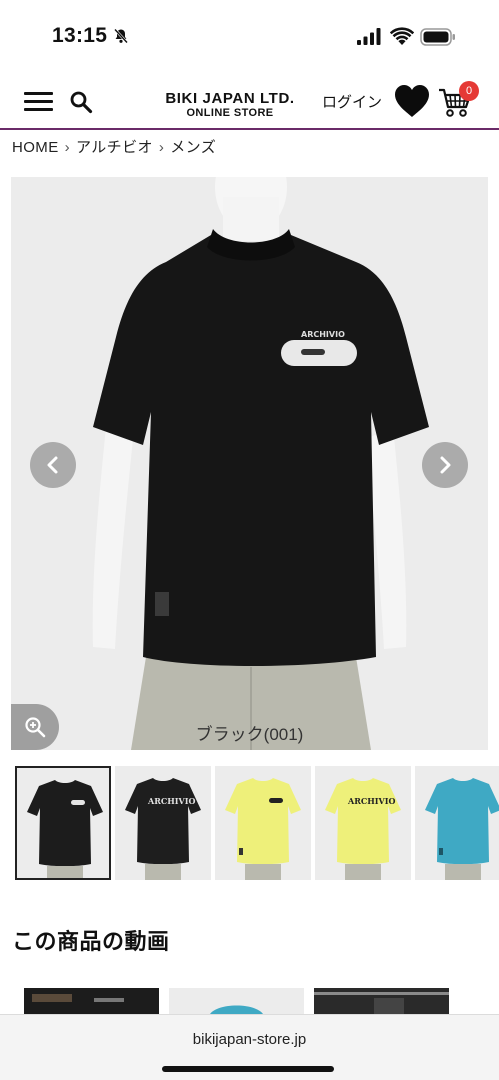 This screenshot has width=499, height=1080. I want to click on bell-slash-icon, so click(121, 36).